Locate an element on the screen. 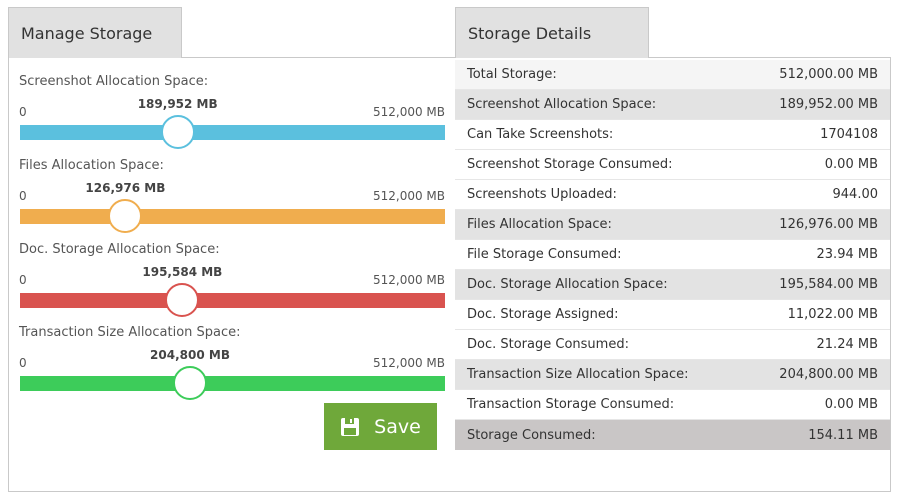 The height and width of the screenshot is (500, 900). detail-row: Can Take Screenshots: 1704108 is located at coordinates (672, 135).